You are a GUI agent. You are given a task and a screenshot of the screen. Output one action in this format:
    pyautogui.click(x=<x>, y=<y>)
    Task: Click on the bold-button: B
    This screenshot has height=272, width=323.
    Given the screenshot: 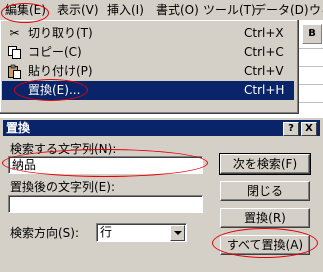 What is the action you would take?
    pyautogui.click(x=312, y=34)
    